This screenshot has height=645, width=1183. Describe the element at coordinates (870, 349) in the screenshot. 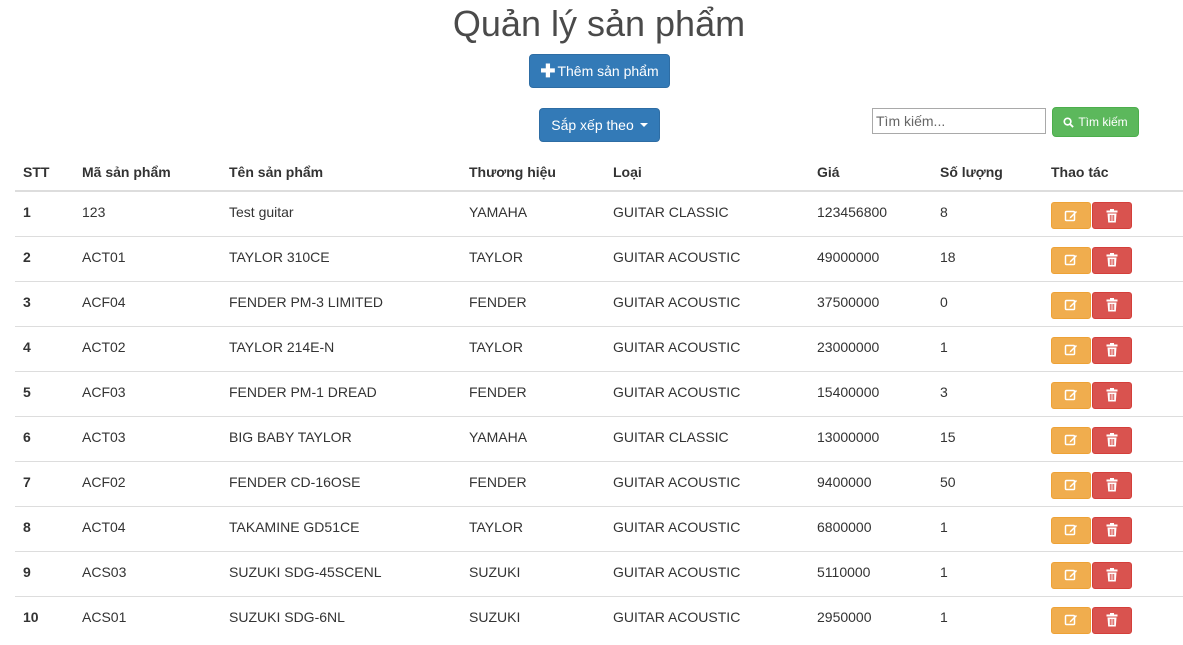

I see `product-price: 23000000` at that location.